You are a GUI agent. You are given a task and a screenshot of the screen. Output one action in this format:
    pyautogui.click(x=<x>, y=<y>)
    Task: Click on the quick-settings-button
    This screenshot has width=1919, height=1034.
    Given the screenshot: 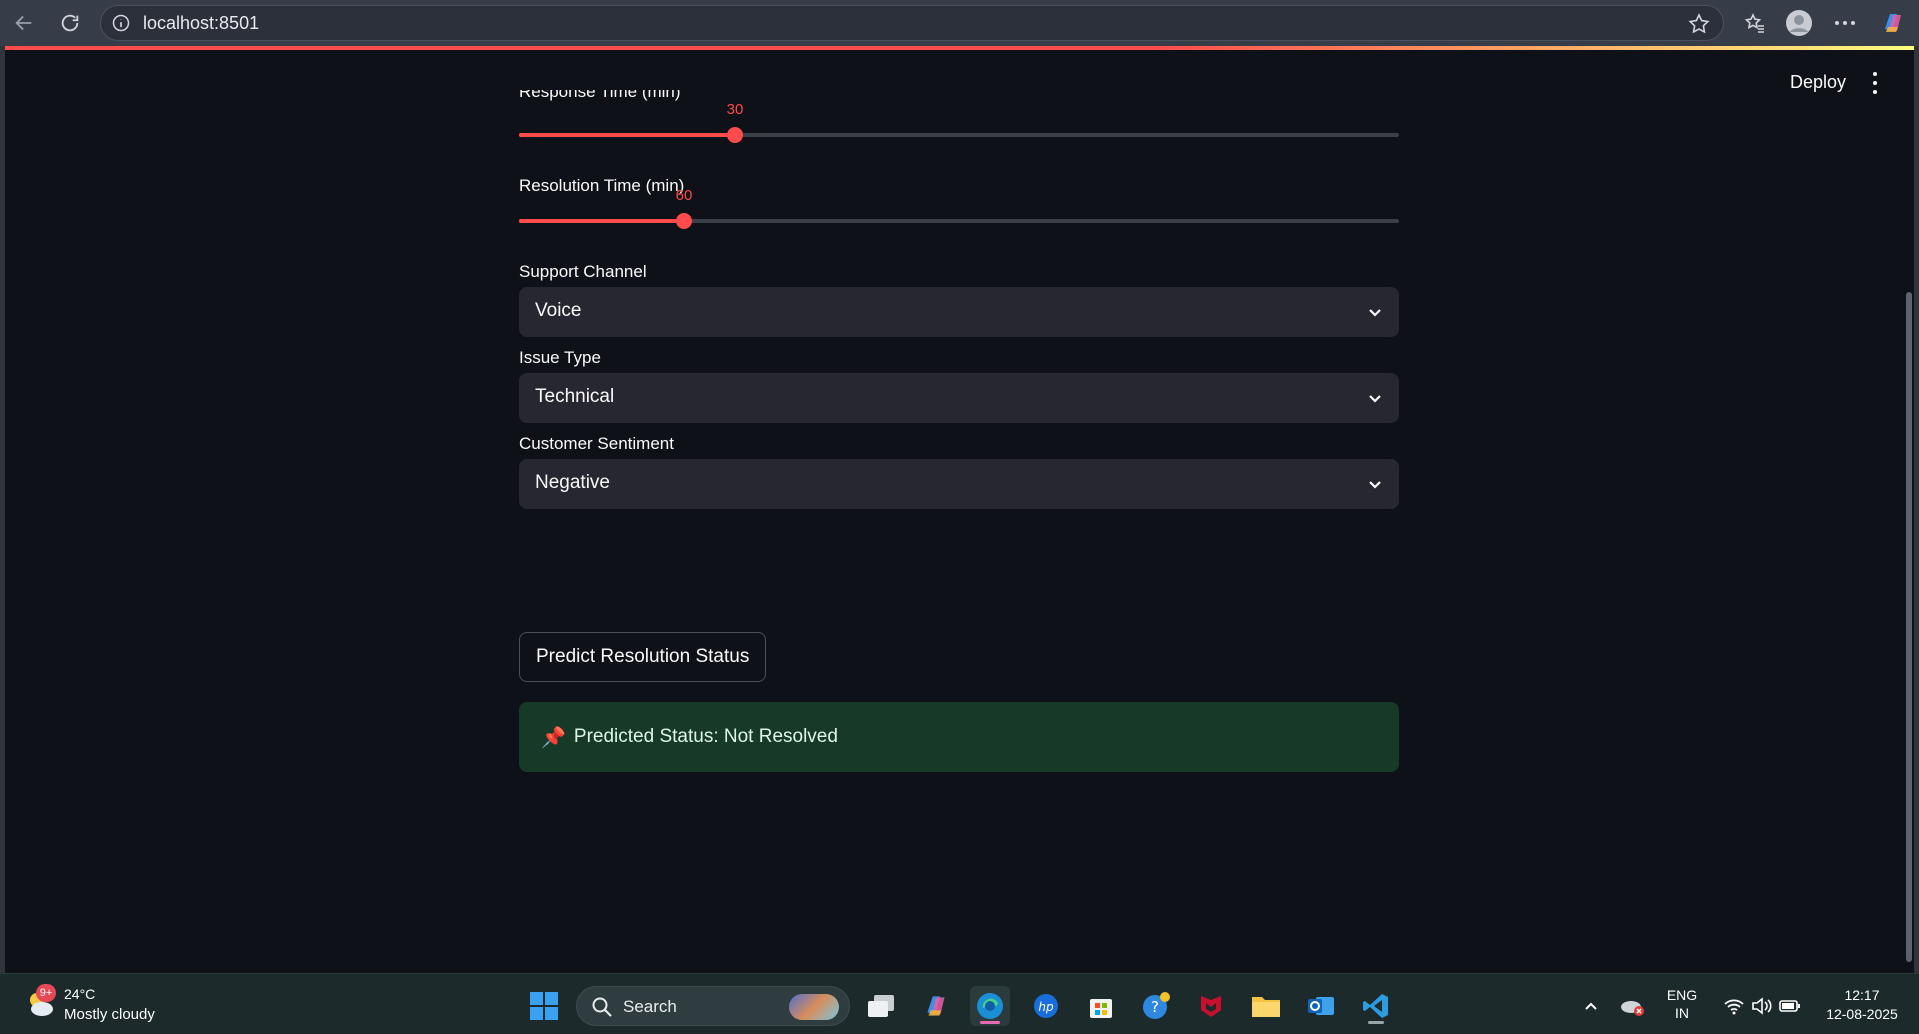 What is the action you would take?
    pyautogui.click(x=1762, y=1006)
    